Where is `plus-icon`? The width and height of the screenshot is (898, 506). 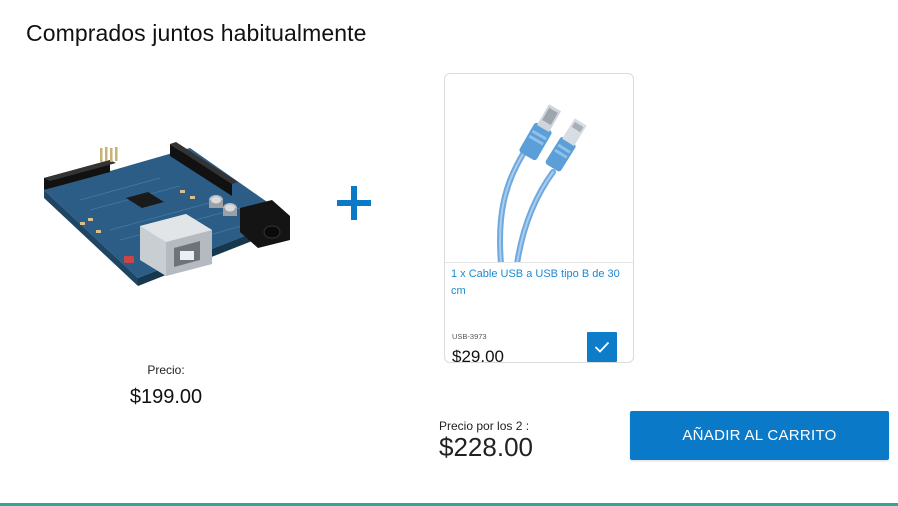 plus-icon is located at coordinates (354, 203).